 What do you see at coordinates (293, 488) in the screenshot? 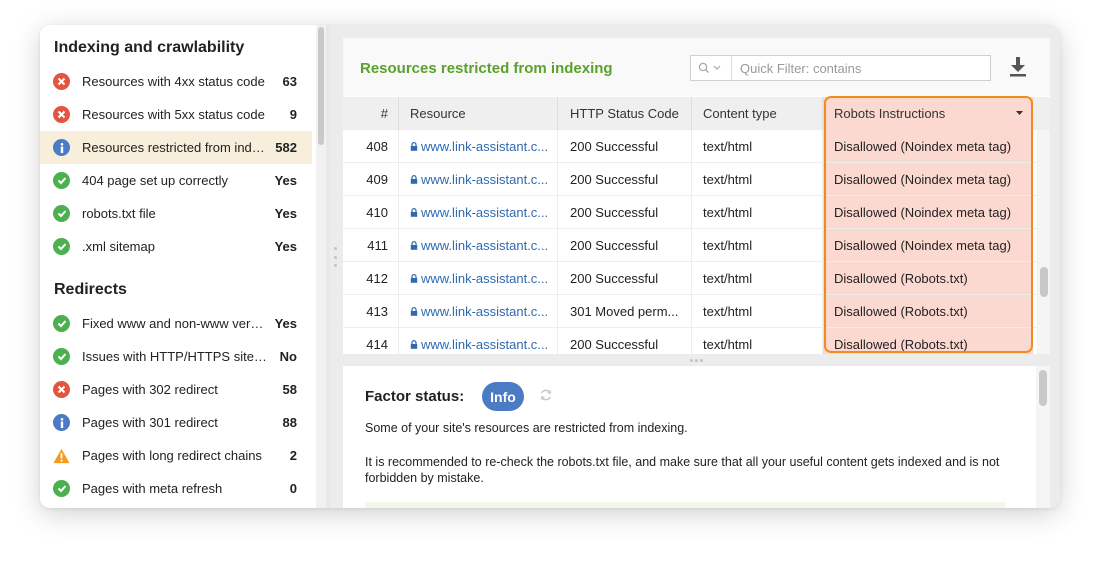
I see `sidebar-item-value: 0` at bounding box center [293, 488].